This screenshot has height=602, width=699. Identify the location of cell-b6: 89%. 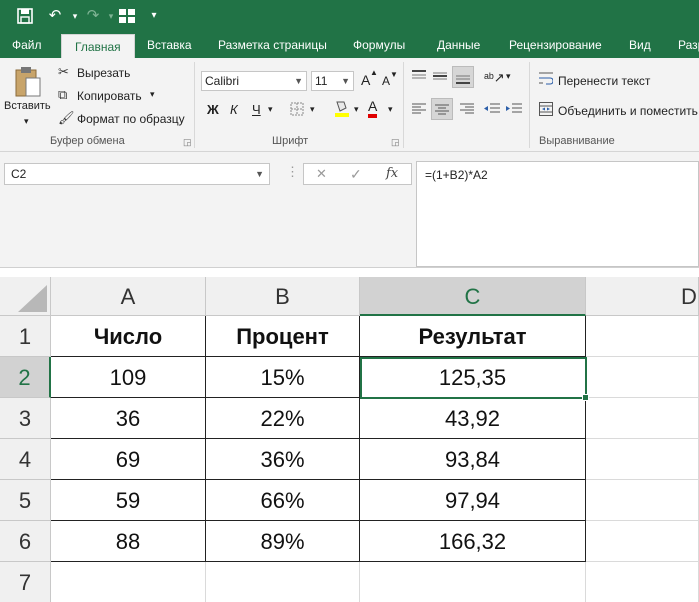
(283, 541).